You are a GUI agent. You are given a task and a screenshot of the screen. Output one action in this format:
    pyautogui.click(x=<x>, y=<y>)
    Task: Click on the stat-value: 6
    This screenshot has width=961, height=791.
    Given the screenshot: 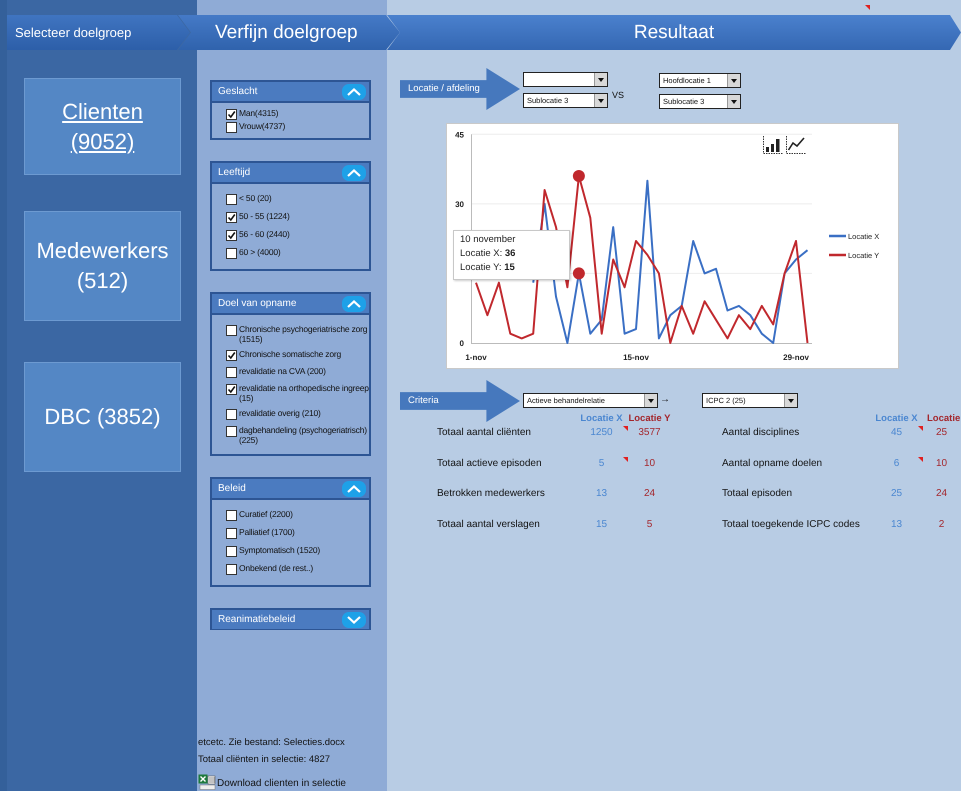 What is the action you would take?
    pyautogui.click(x=896, y=463)
    